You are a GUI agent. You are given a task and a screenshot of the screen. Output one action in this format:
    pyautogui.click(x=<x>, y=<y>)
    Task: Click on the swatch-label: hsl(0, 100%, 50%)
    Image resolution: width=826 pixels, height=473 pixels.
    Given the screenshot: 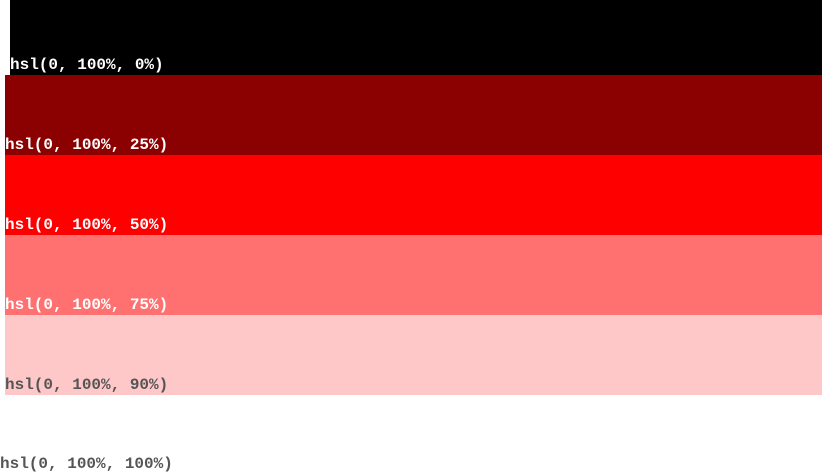 What is the action you would take?
    pyautogui.click(x=87, y=225)
    